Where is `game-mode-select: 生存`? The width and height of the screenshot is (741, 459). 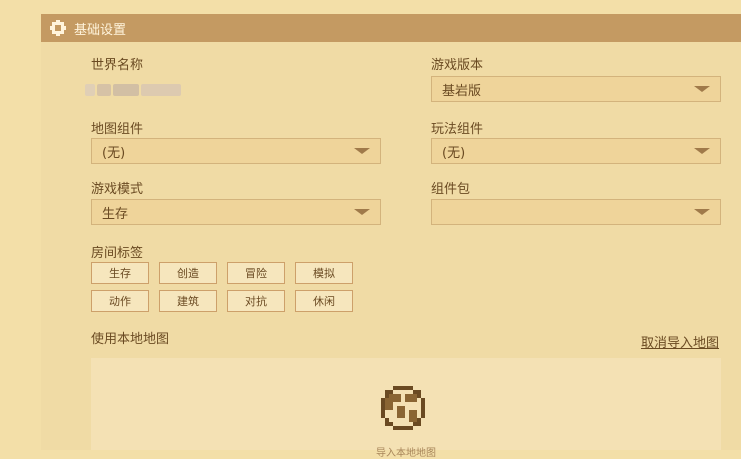 game-mode-select: 生存 is located at coordinates (236, 212).